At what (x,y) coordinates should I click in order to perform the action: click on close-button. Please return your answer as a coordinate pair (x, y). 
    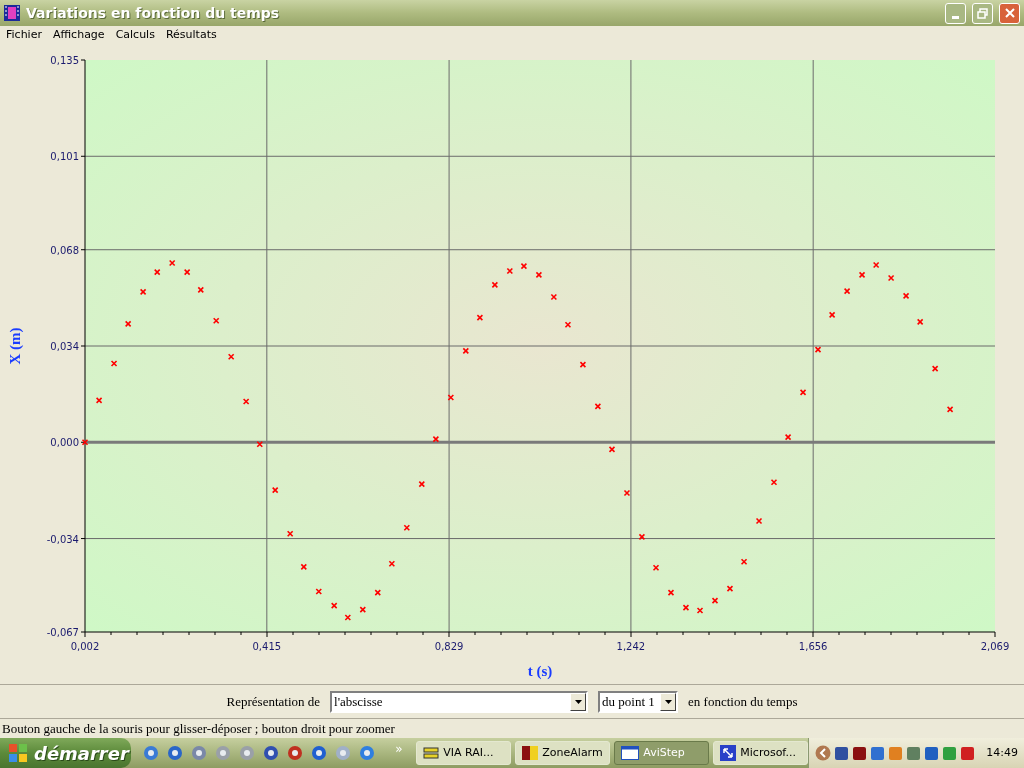
    Looking at the image, I should click on (1009, 13).